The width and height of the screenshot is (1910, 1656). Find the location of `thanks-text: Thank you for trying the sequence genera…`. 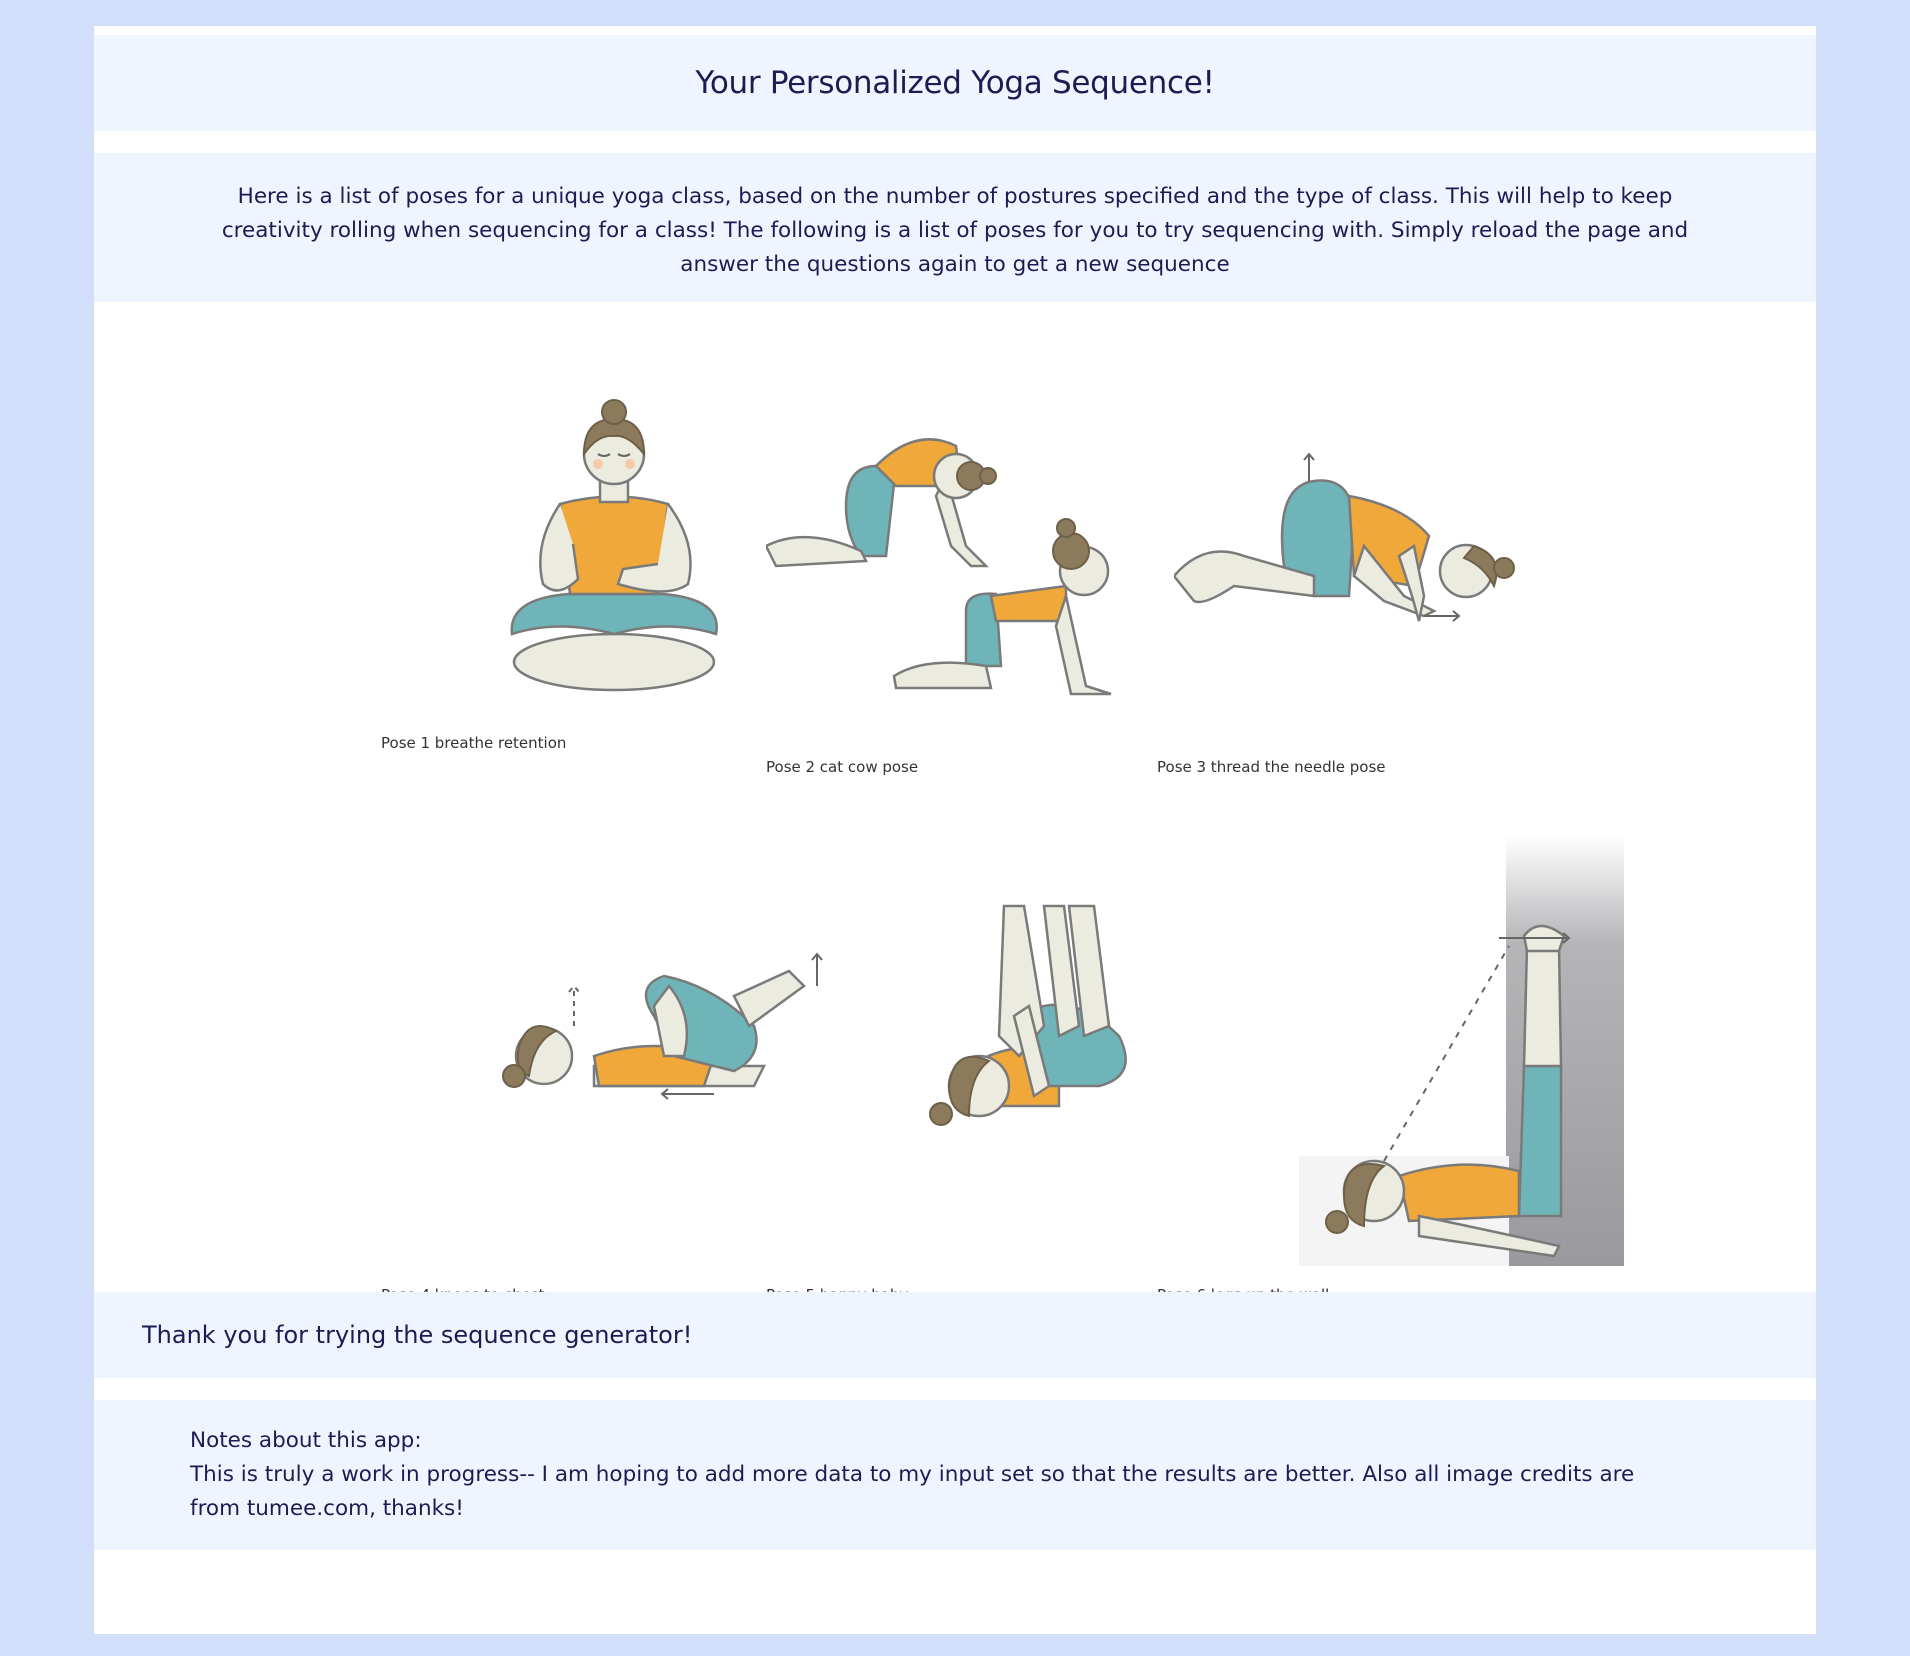

thanks-text: Thank you for trying the sequence genera… is located at coordinates (417, 1335).